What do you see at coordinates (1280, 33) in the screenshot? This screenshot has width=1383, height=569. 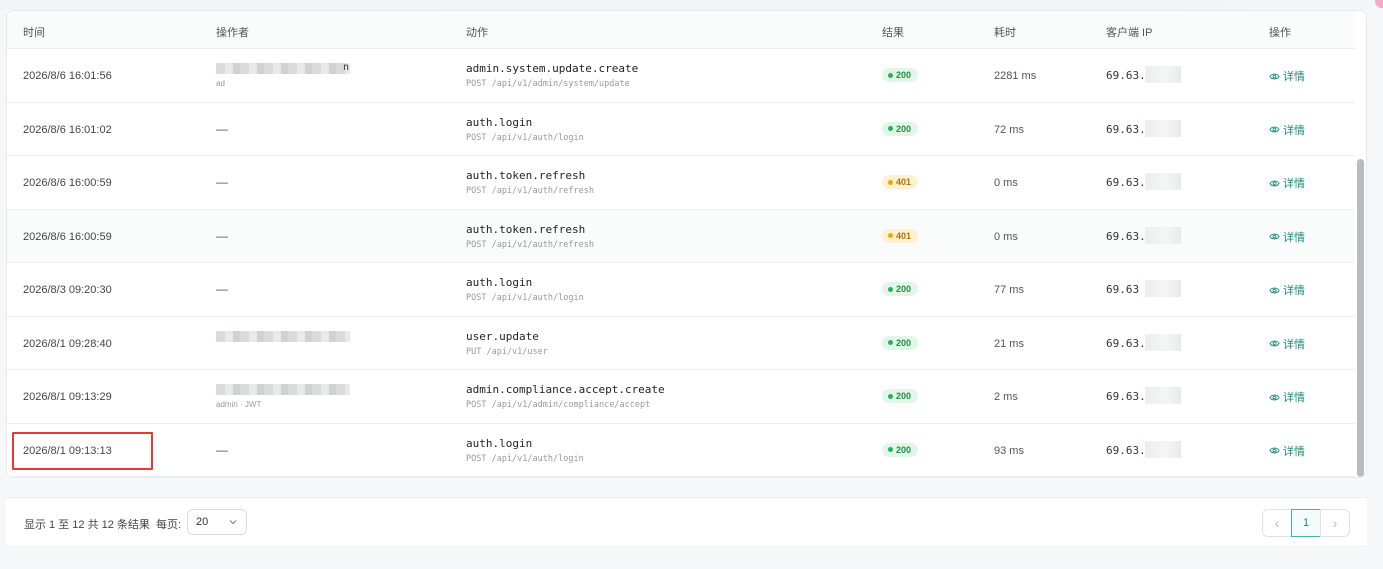 I see `header-ops: 操作` at bounding box center [1280, 33].